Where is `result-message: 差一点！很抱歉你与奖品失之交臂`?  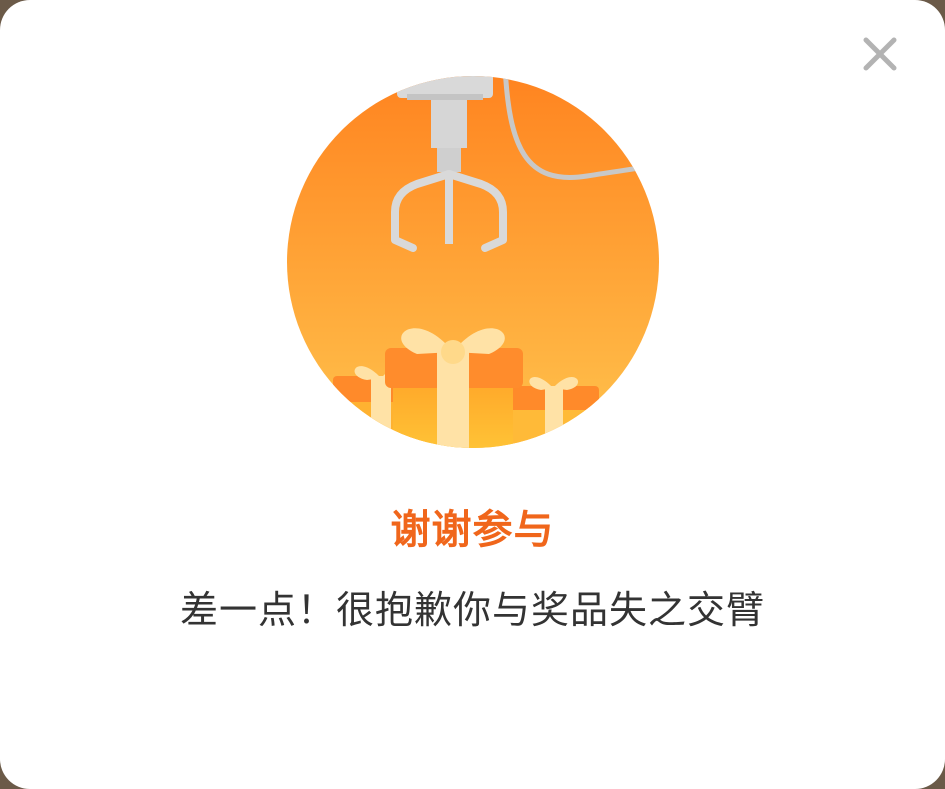
result-message: 差一点！很抱歉你与奖品失之交臂 is located at coordinates (472, 610).